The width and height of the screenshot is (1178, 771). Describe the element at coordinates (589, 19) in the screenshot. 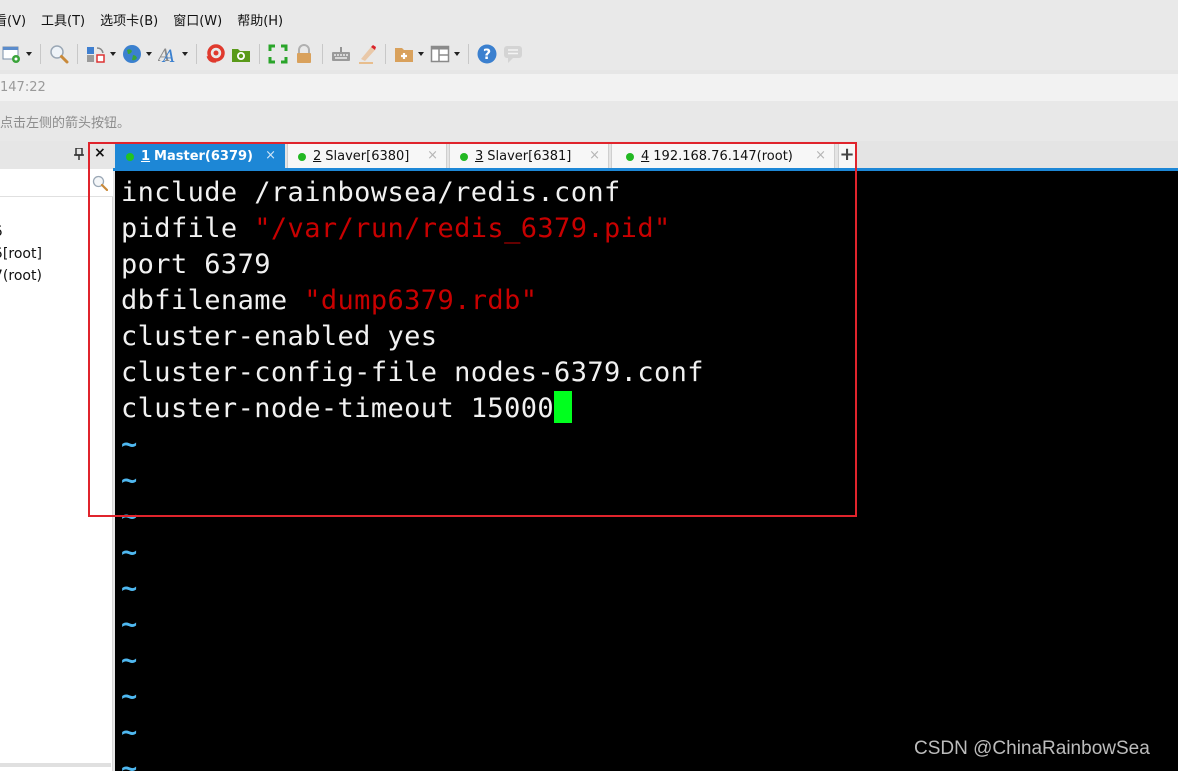

I see `menu-bar: 看(V) 工具(T) 选项卡(B) 窗口(W) 帮助(H)` at that location.